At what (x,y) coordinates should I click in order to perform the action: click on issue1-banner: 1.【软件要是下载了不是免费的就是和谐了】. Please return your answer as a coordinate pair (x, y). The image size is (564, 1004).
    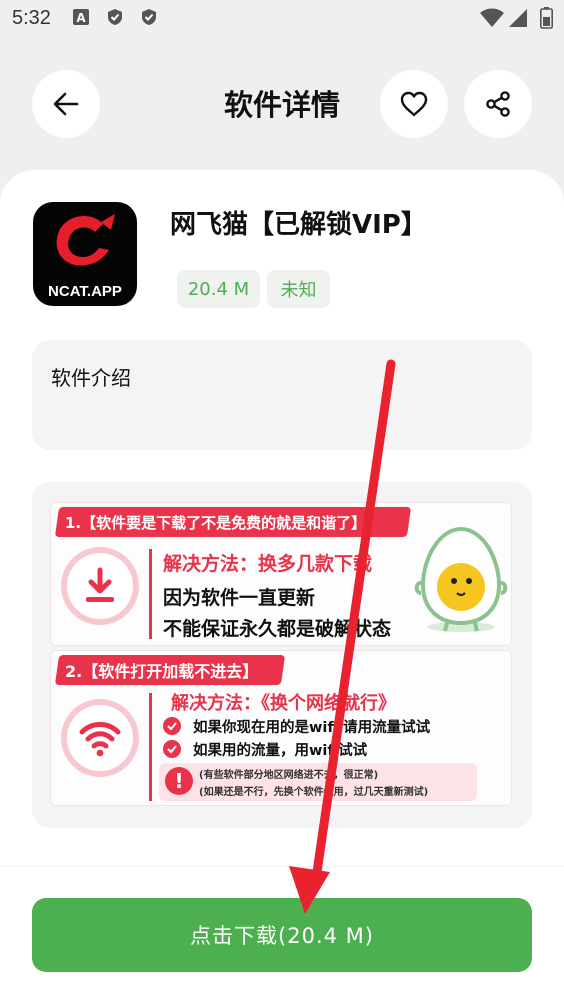
    Looking at the image, I should click on (233, 522).